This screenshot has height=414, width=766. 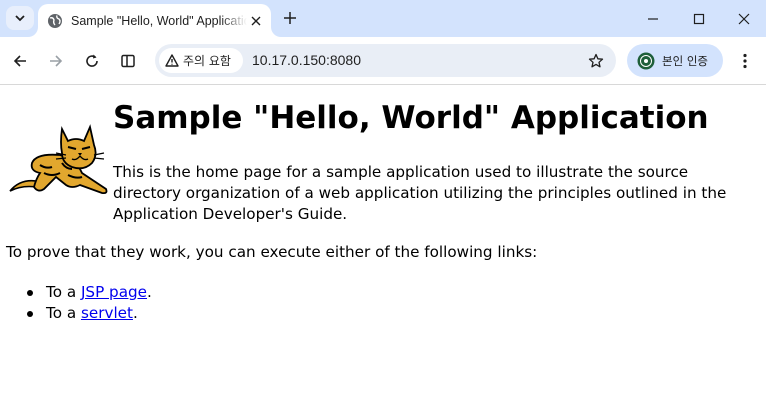 What do you see at coordinates (159, 20) in the screenshot?
I see `tab-title: Sample "Hello, World" Application` at bounding box center [159, 20].